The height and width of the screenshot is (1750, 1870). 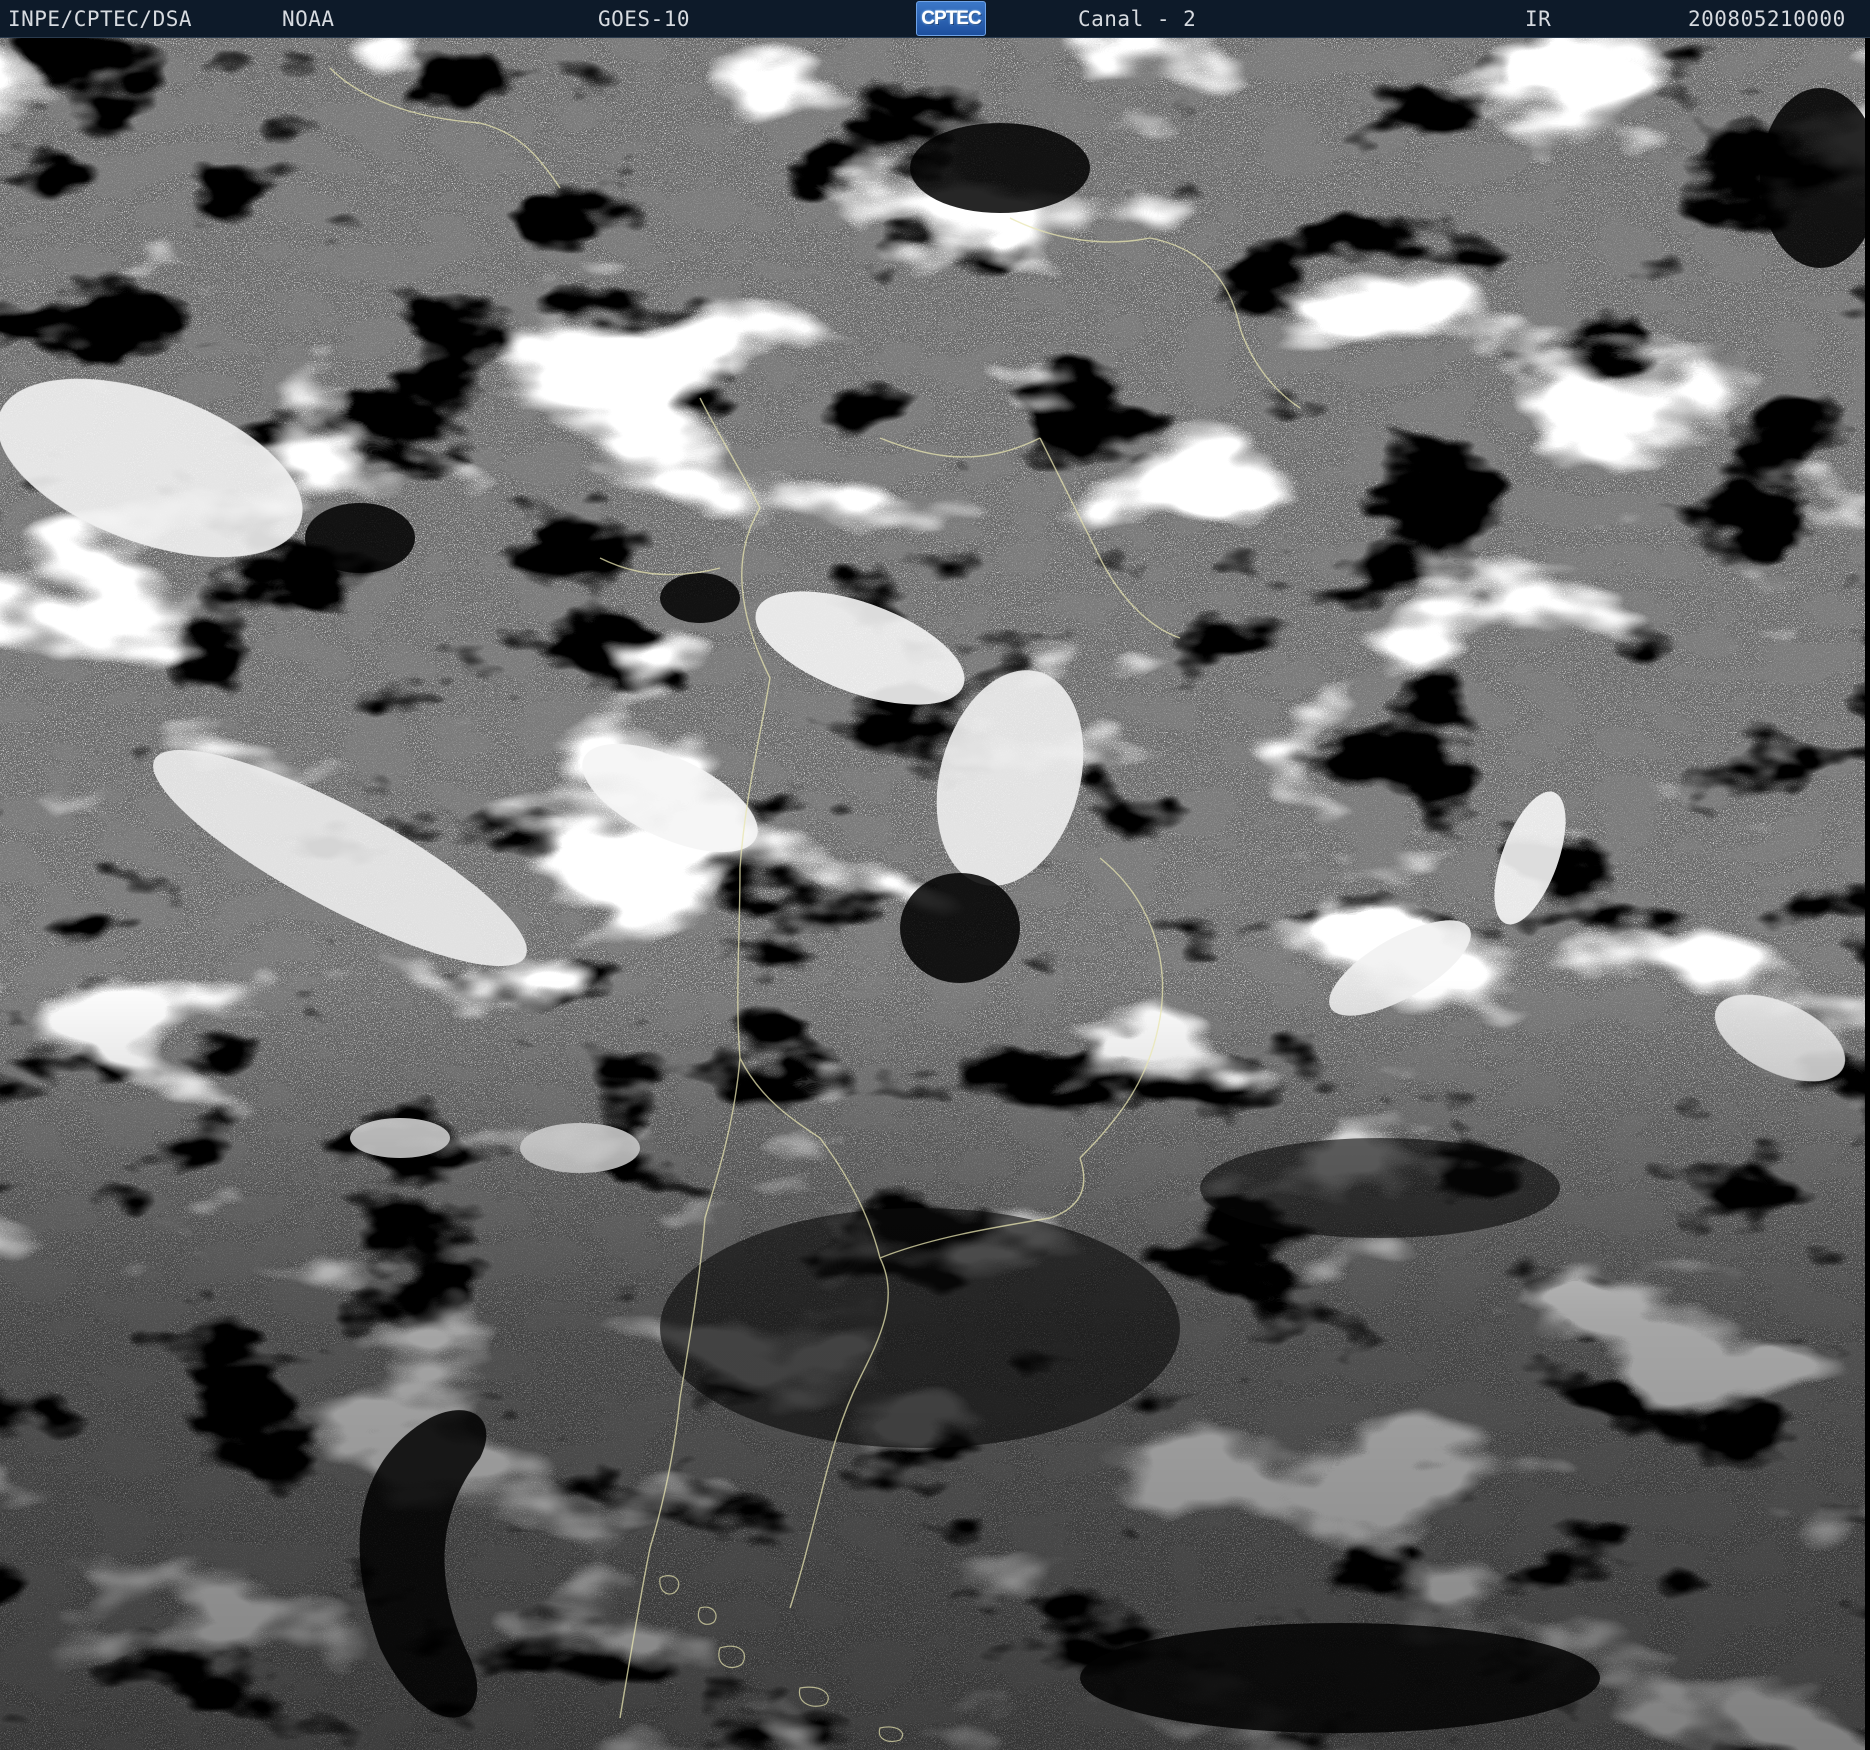 What do you see at coordinates (1538, 19) in the screenshot?
I see `band-label: IR` at bounding box center [1538, 19].